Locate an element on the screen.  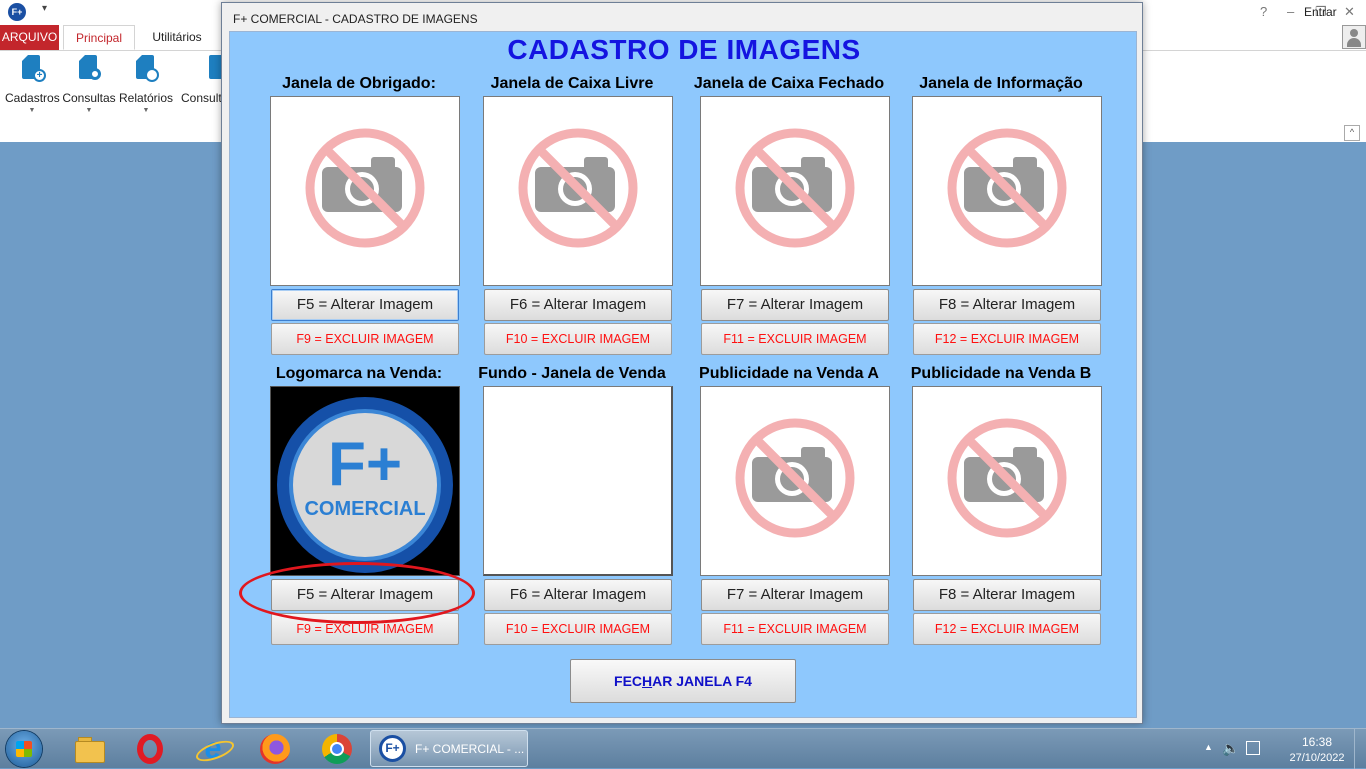
fcomercial-logo-icon: F+ COMERCIAL is located at coordinates (365, 485).